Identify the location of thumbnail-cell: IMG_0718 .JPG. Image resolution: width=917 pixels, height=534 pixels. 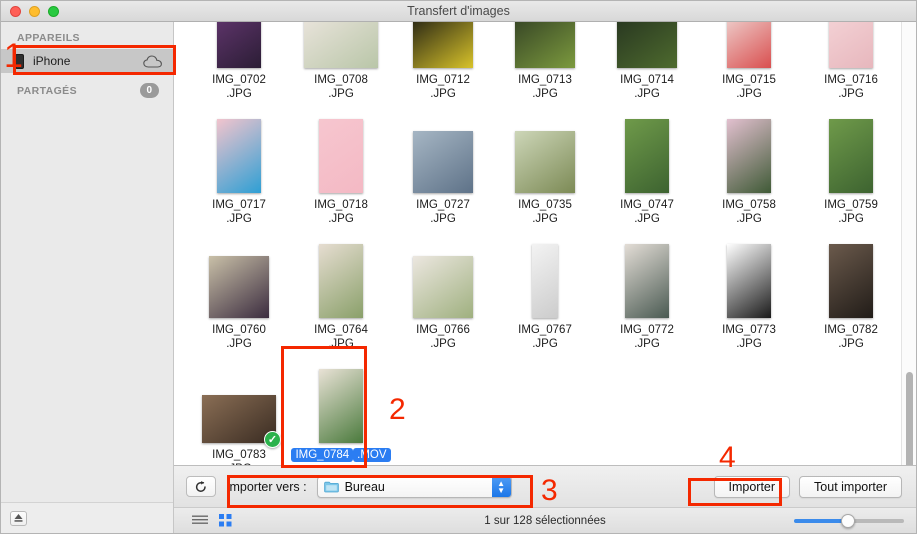
(341, 171).